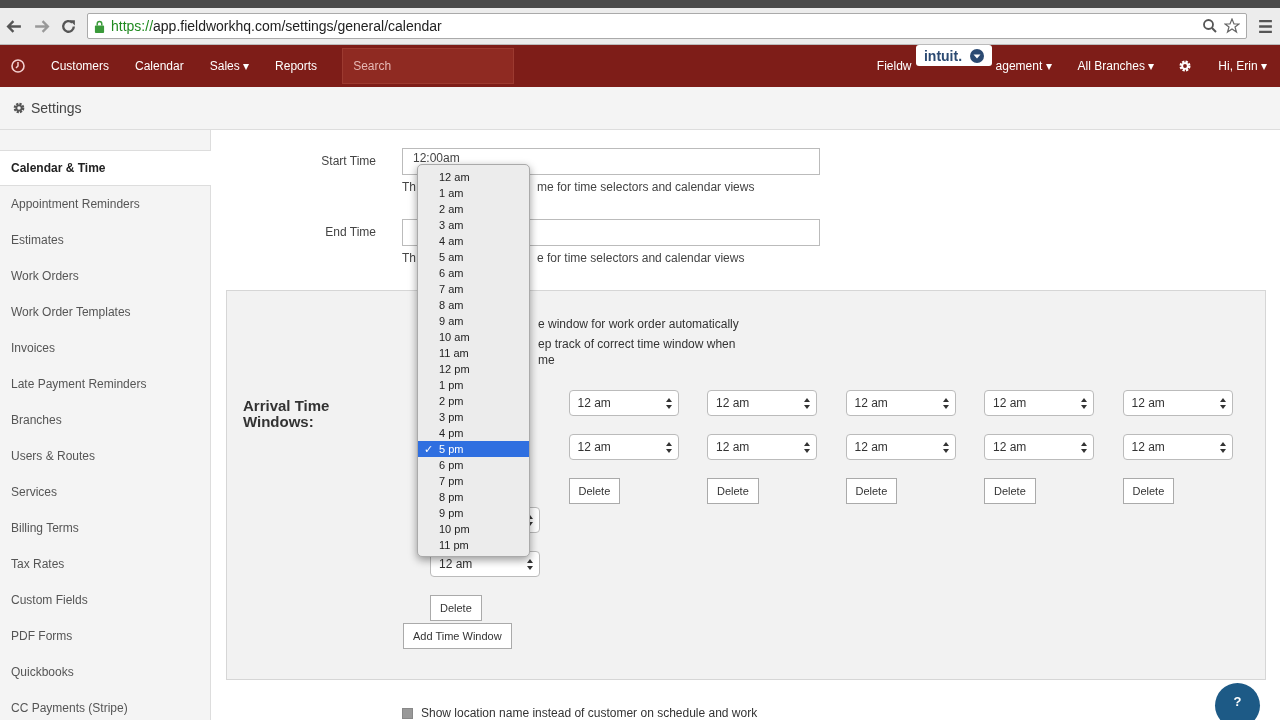 Image resolution: width=1280 pixels, height=720 pixels. What do you see at coordinates (646, 187) in the screenshot?
I see `help-text: me for time selectors and calendar views` at bounding box center [646, 187].